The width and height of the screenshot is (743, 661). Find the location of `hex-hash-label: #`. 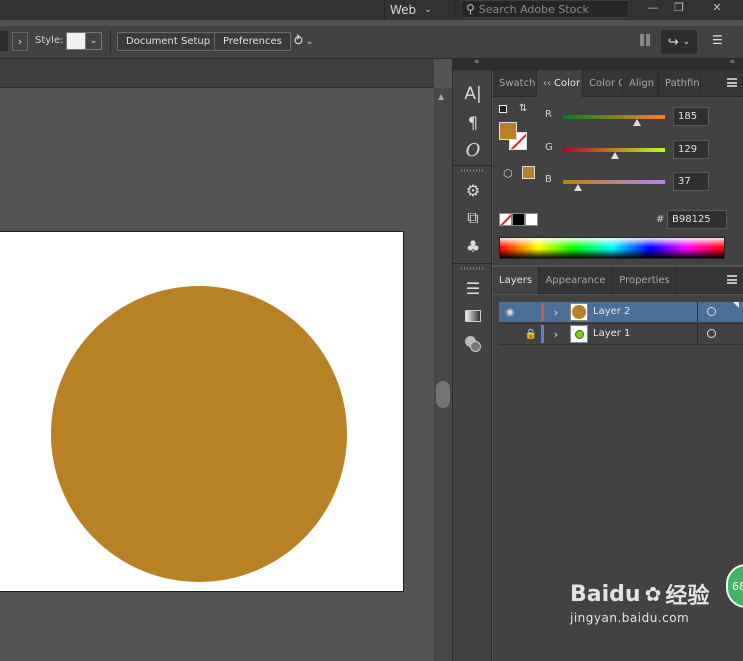

hex-hash-label: # is located at coordinates (660, 219).